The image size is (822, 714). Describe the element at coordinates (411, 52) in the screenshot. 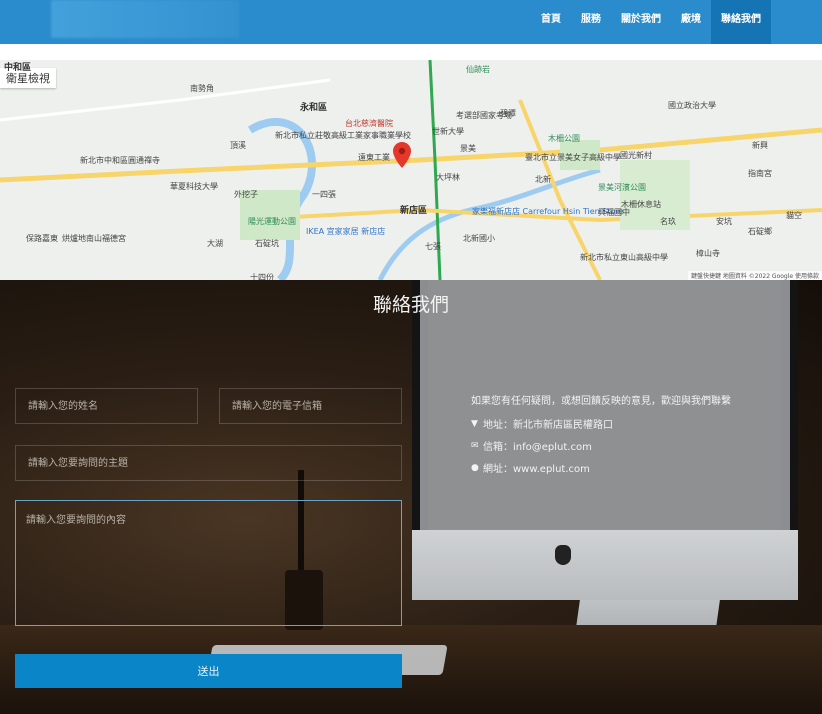

I see `header-spacer` at that location.